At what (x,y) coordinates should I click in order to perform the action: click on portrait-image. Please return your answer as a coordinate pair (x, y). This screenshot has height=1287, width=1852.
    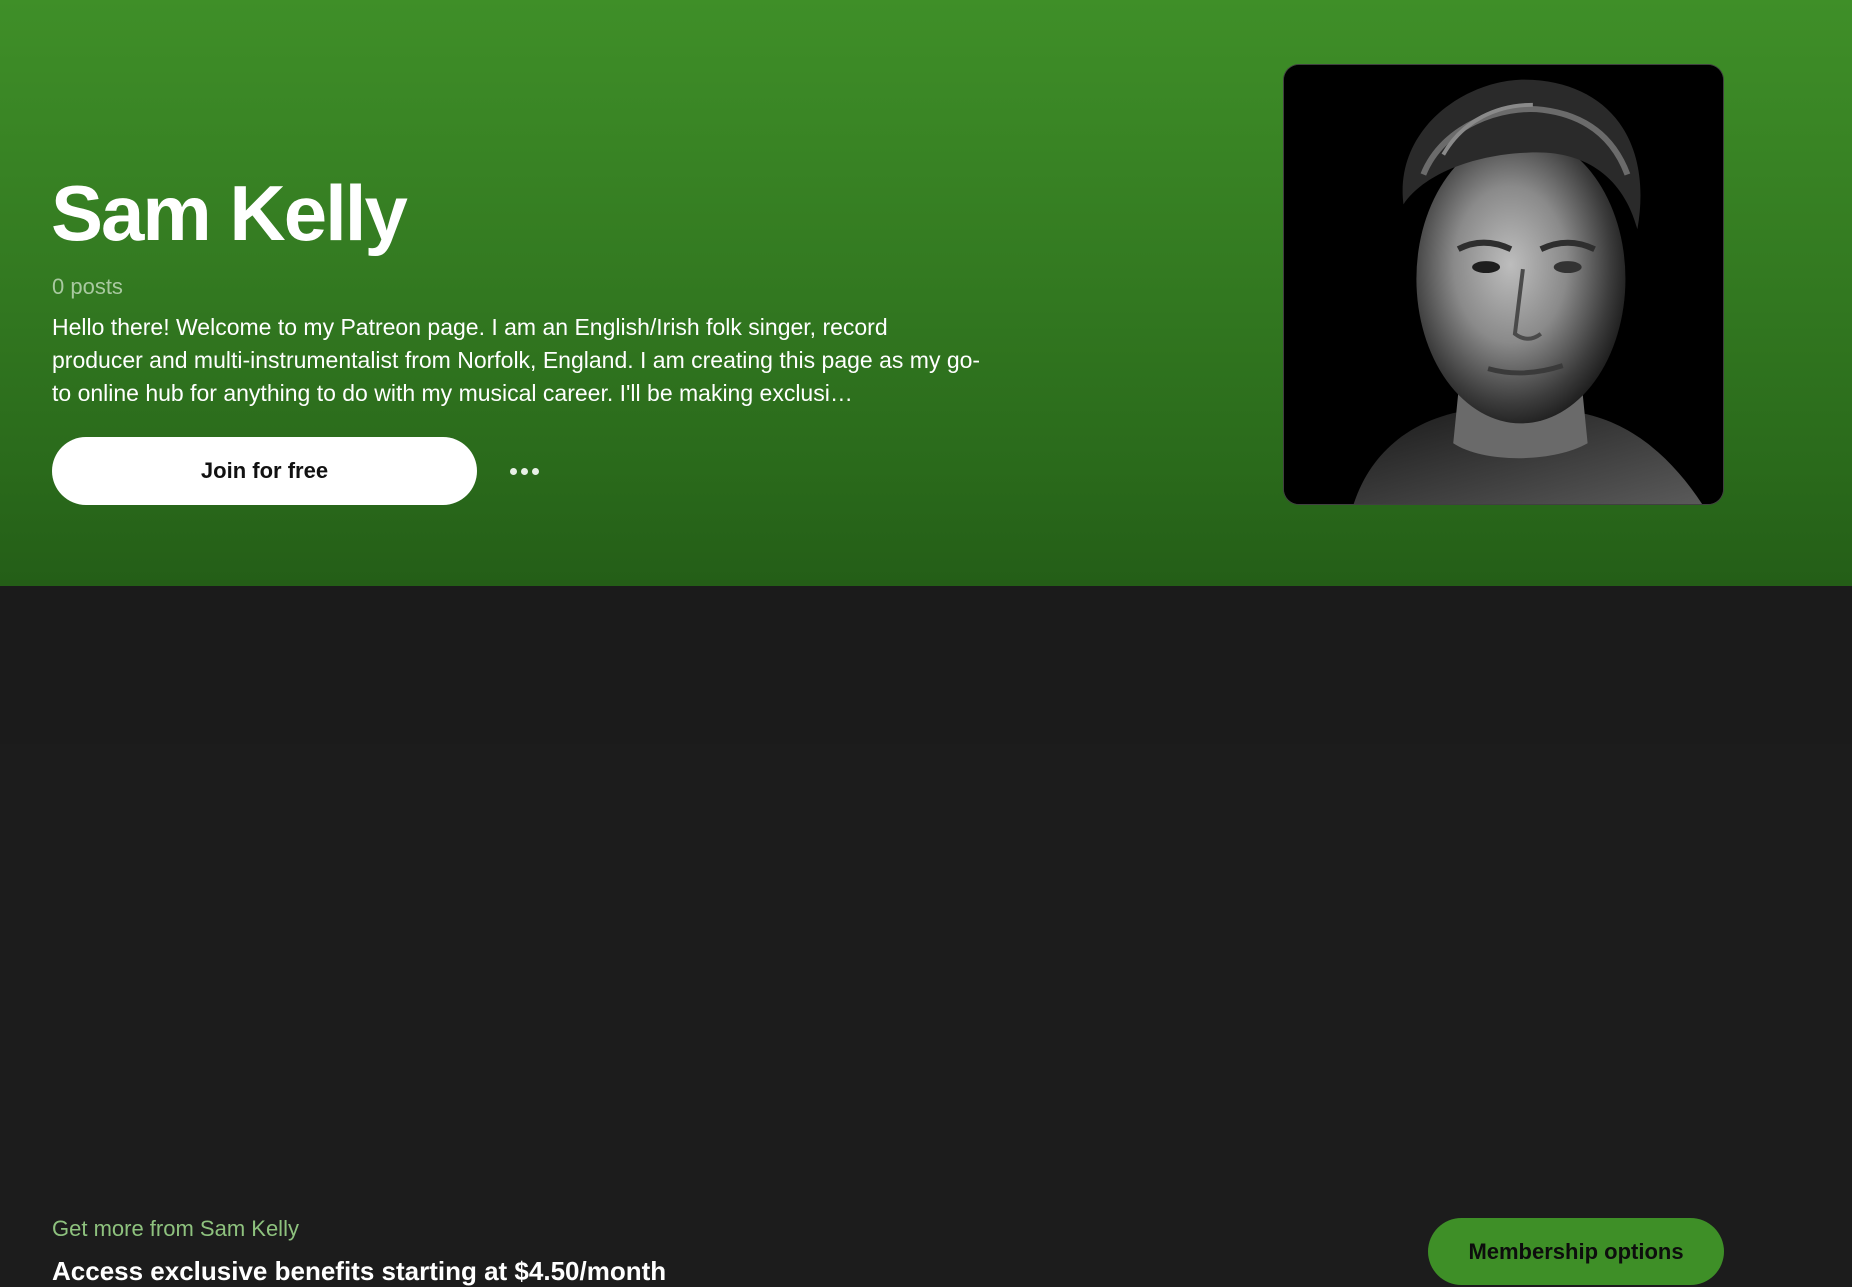
    Looking at the image, I should click on (1503, 284).